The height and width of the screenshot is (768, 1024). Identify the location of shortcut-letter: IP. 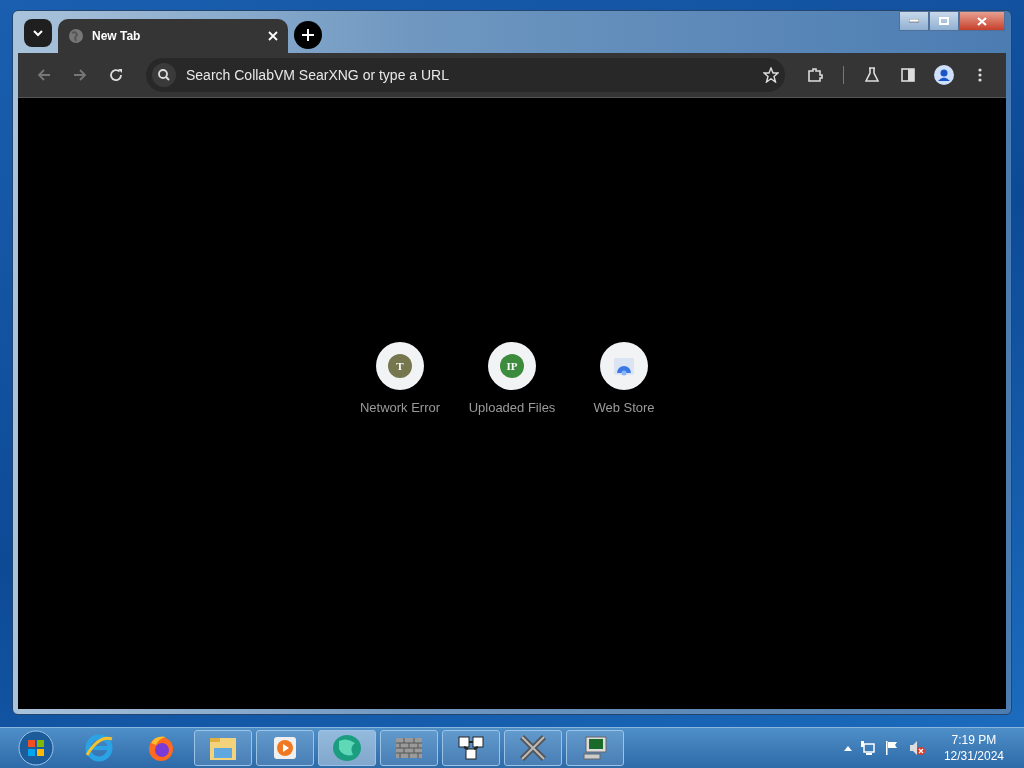
(512, 366).